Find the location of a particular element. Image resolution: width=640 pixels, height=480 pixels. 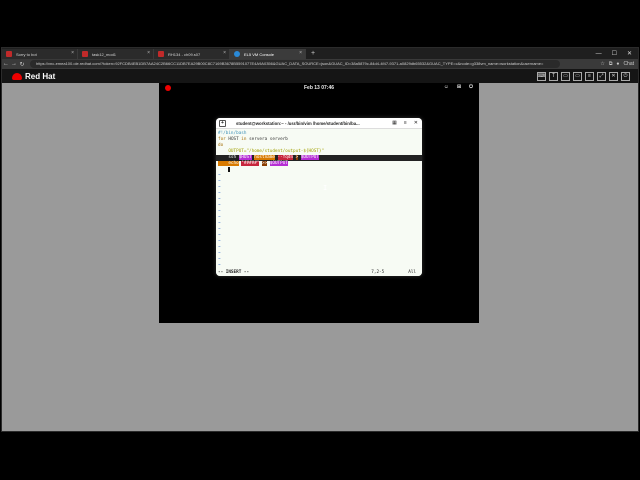

minimize-icon: — is located at coordinates (599, 54).